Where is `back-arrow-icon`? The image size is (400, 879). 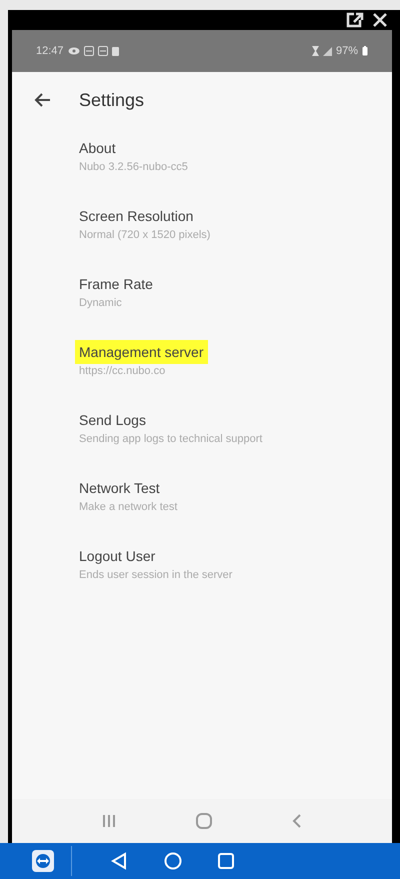
back-arrow-icon is located at coordinates (42, 100).